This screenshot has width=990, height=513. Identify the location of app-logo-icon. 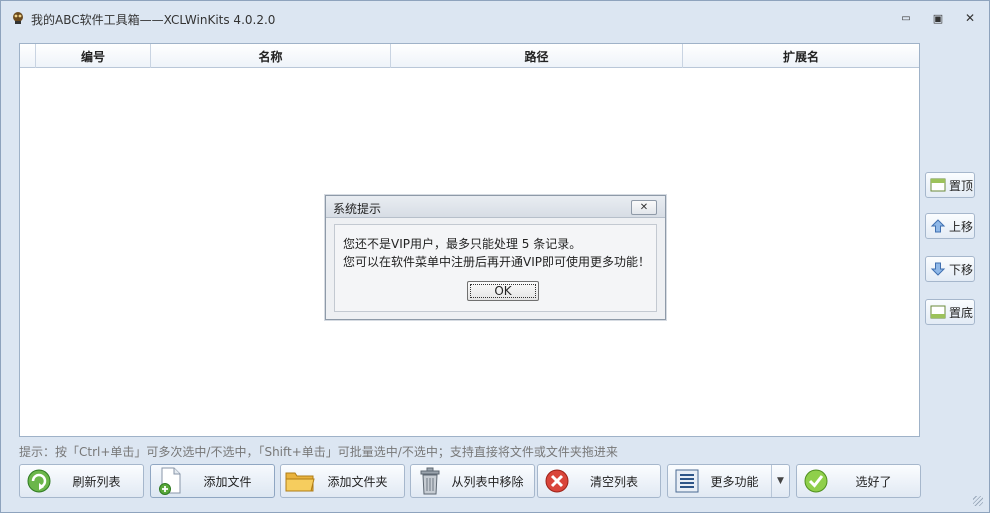
(18, 18).